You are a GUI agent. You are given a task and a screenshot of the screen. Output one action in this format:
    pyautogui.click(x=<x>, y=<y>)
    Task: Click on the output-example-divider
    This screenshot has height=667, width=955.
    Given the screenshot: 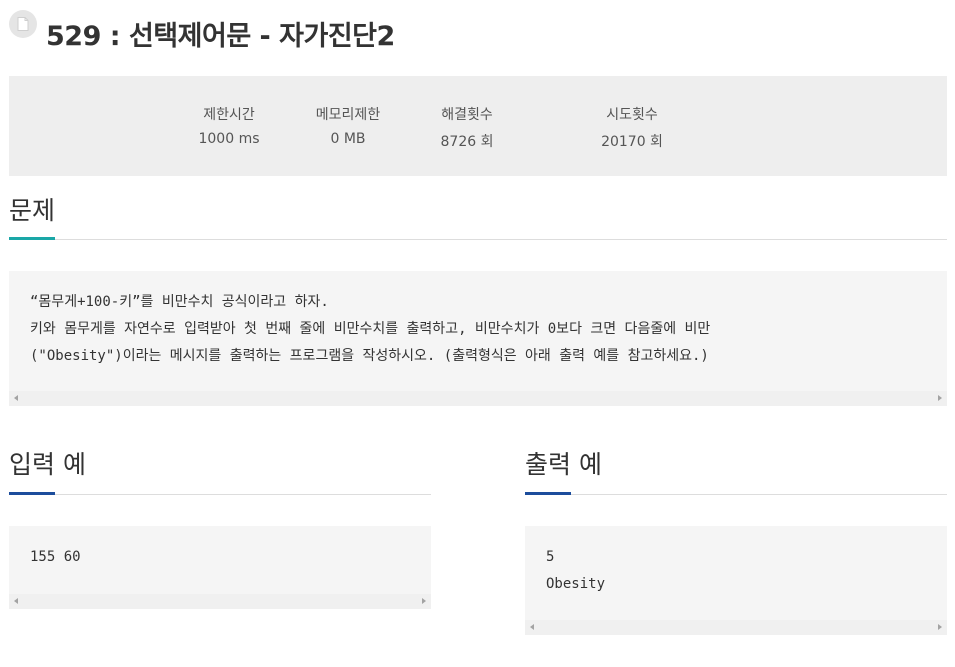 What is the action you would take?
    pyautogui.click(x=736, y=494)
    